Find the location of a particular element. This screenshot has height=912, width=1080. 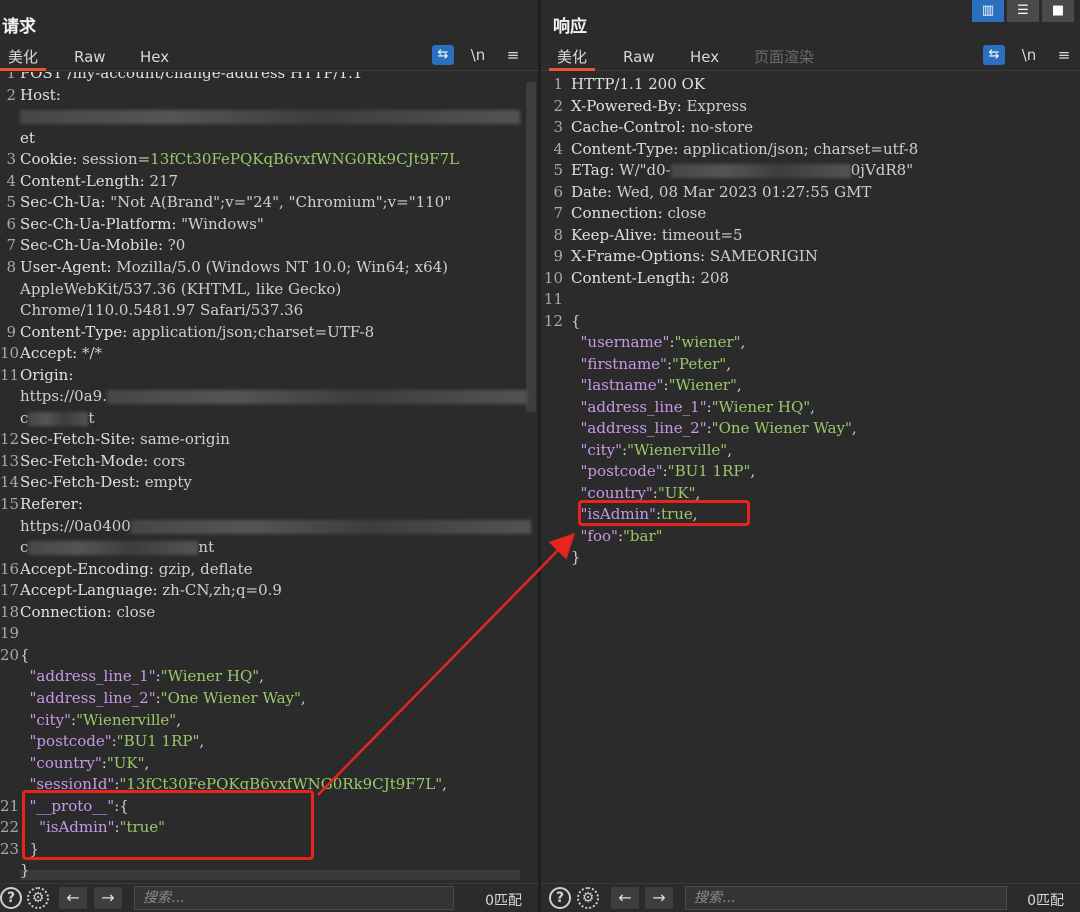

line-content: et is located at coordinates (27, 138).